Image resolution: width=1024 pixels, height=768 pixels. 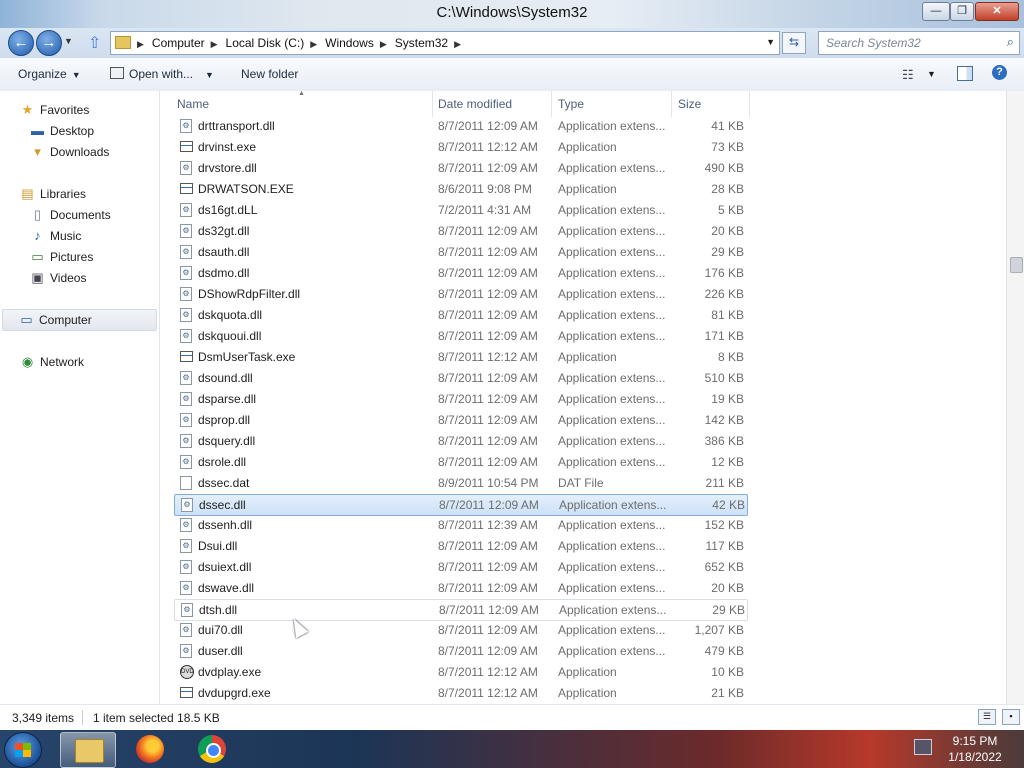 What do you see at coordinates (1016, 265) in the screenshot?
I see `scrollbar-thumb` at bounding box center [1016, 265].